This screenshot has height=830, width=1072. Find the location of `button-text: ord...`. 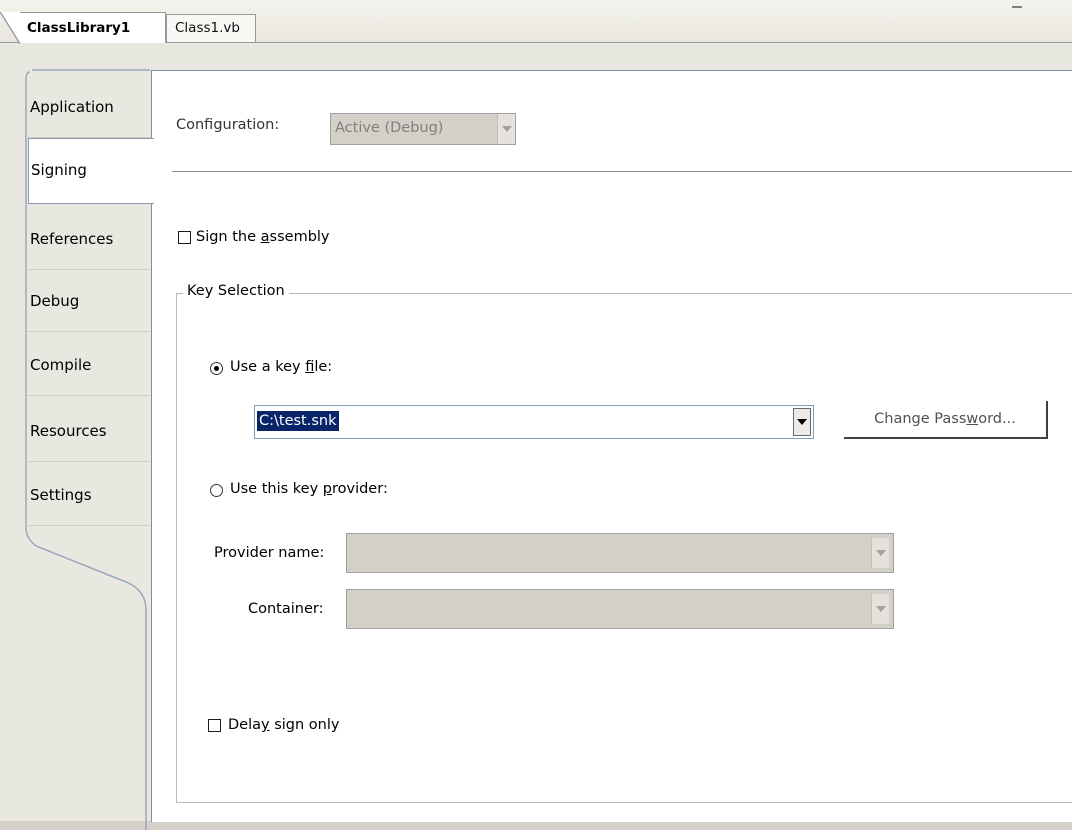

button-text: ord... is located at coordinates (997, 419).